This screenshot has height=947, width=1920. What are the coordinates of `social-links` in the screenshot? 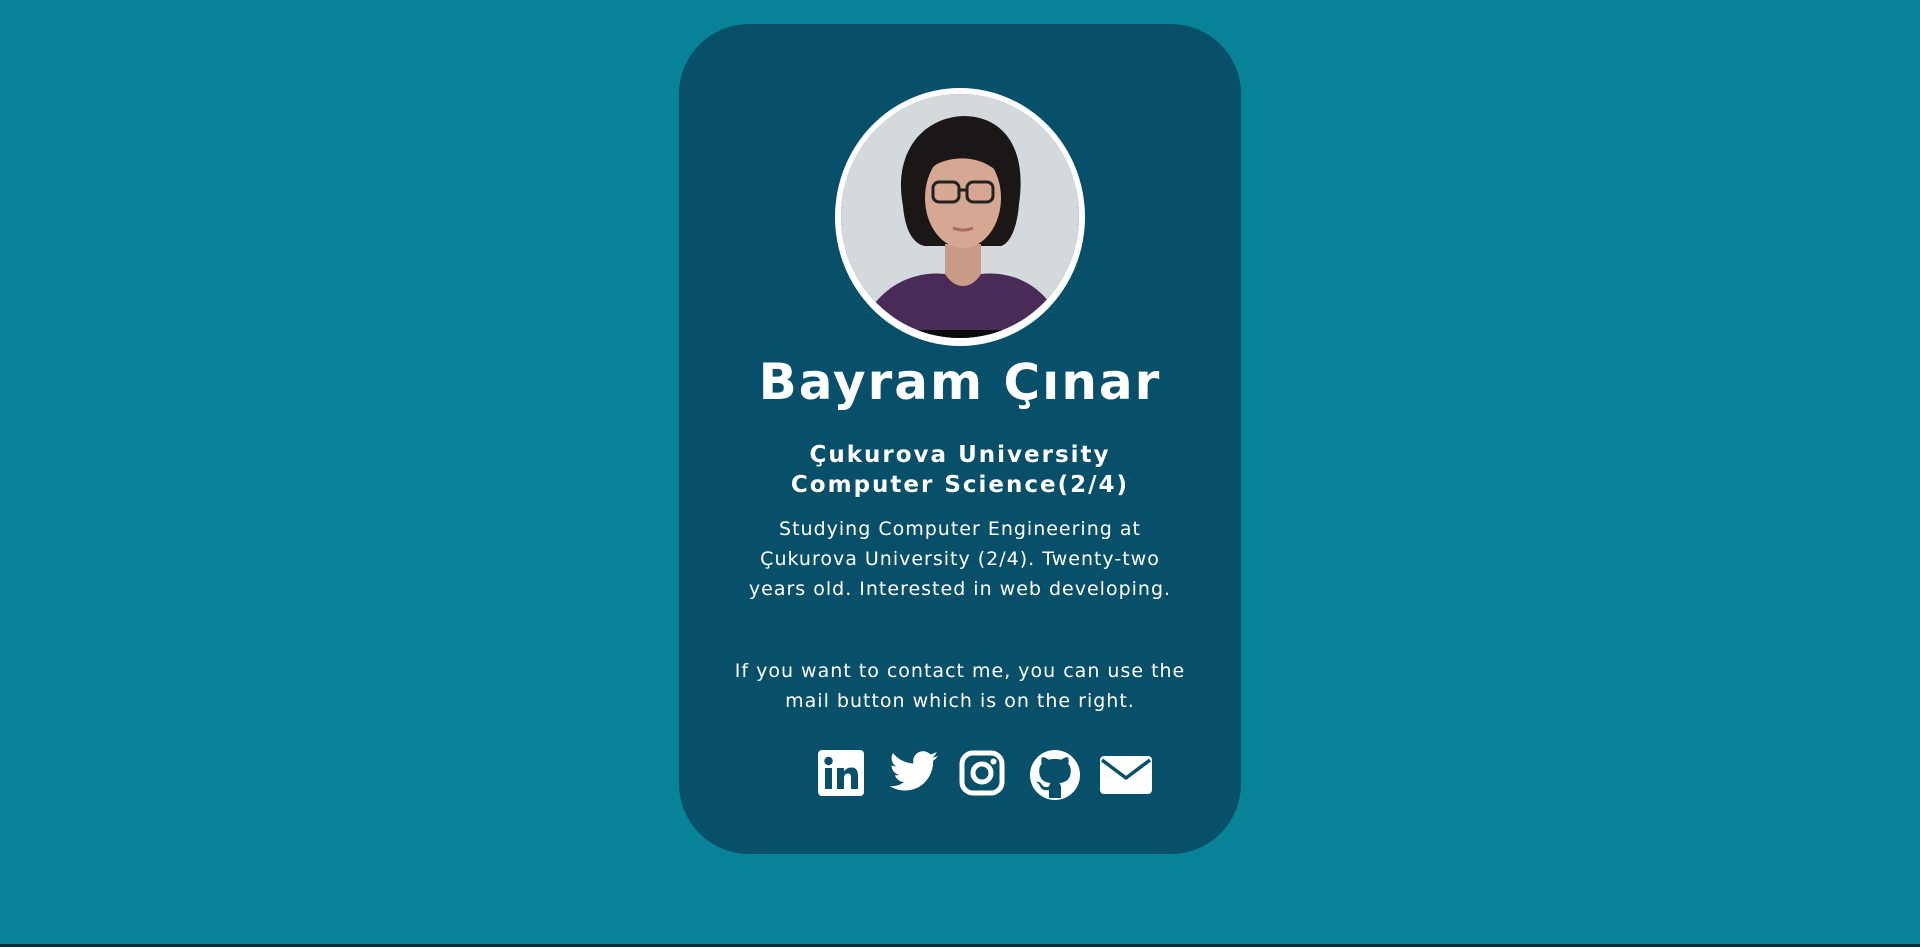 It's located at (960, 776).